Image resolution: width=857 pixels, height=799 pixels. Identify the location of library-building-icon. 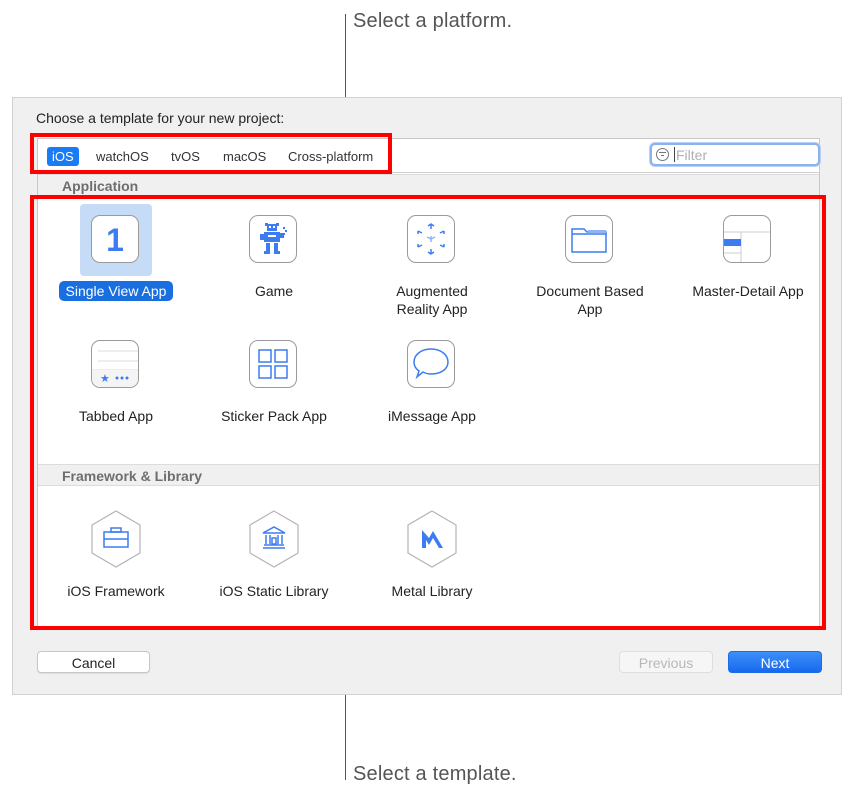
(274, 539).